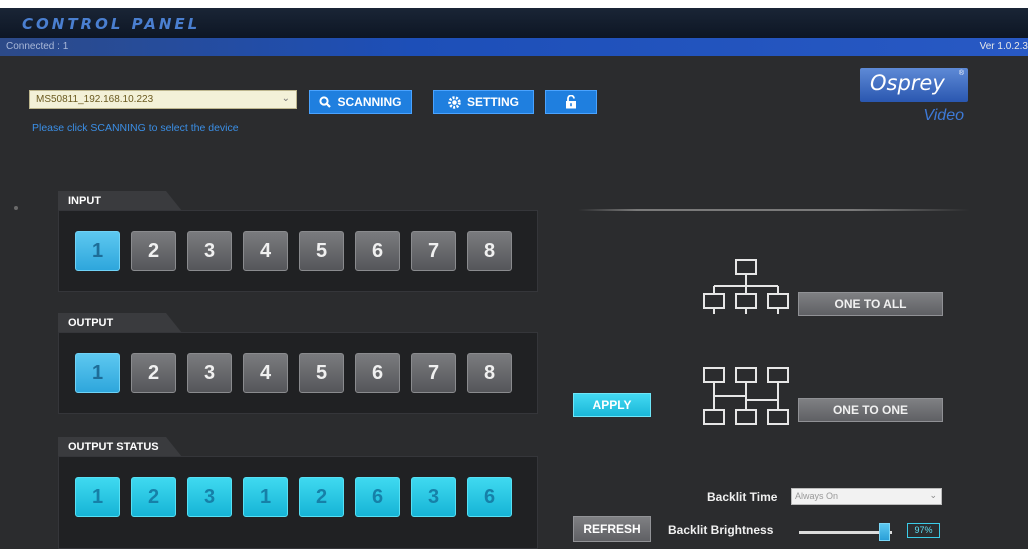 The image size is (1028, 549). I want to click on output-status-4: 1, so click(265, 497).